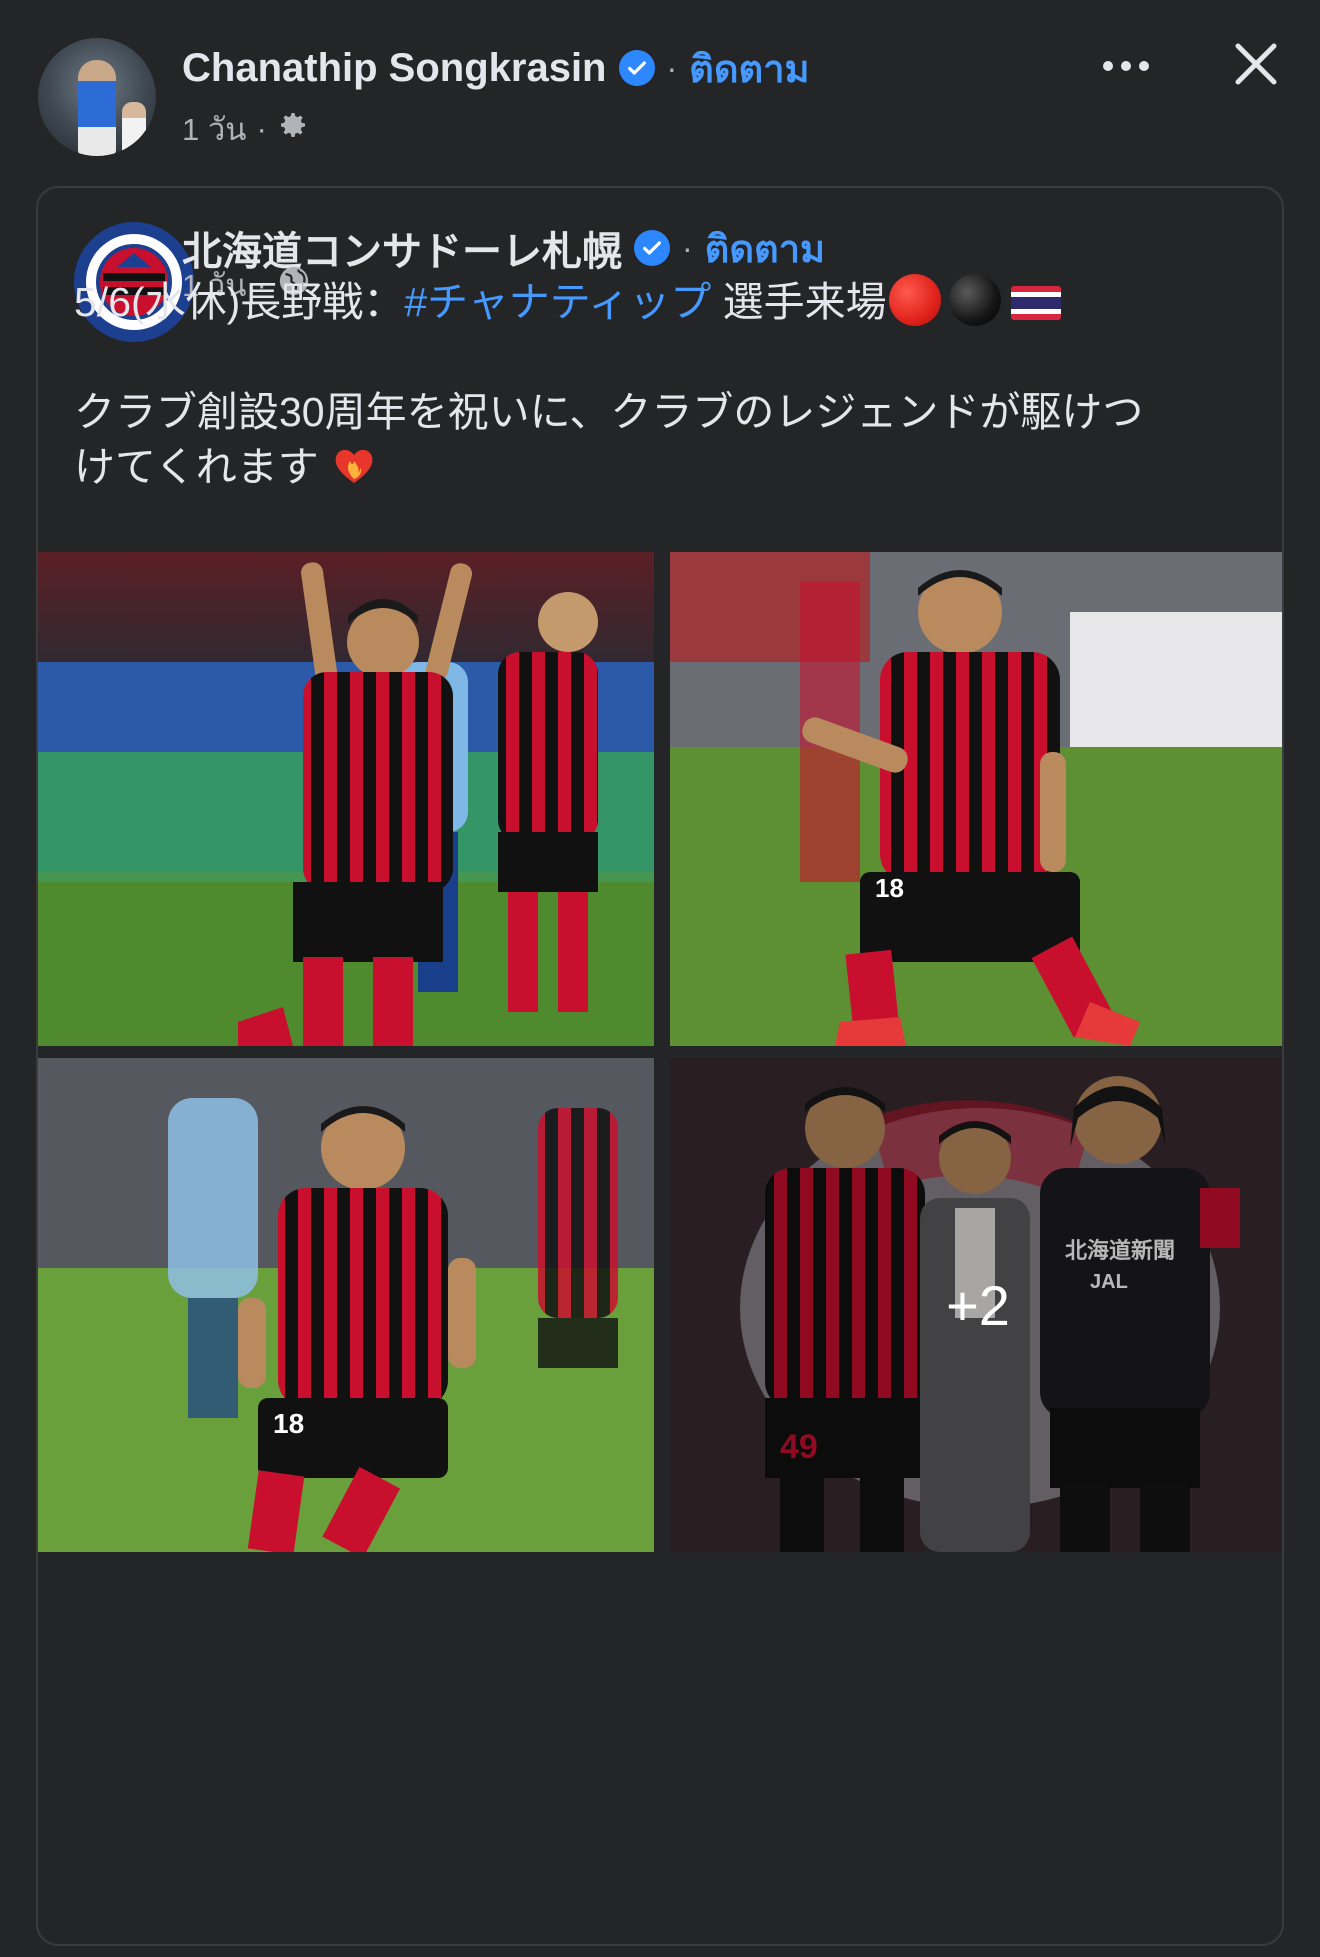 The image size is (1320, 1957). Describe the element at coordinates (1035, 303) in the screenshot. I see `thai-flag-emoji` at that location.